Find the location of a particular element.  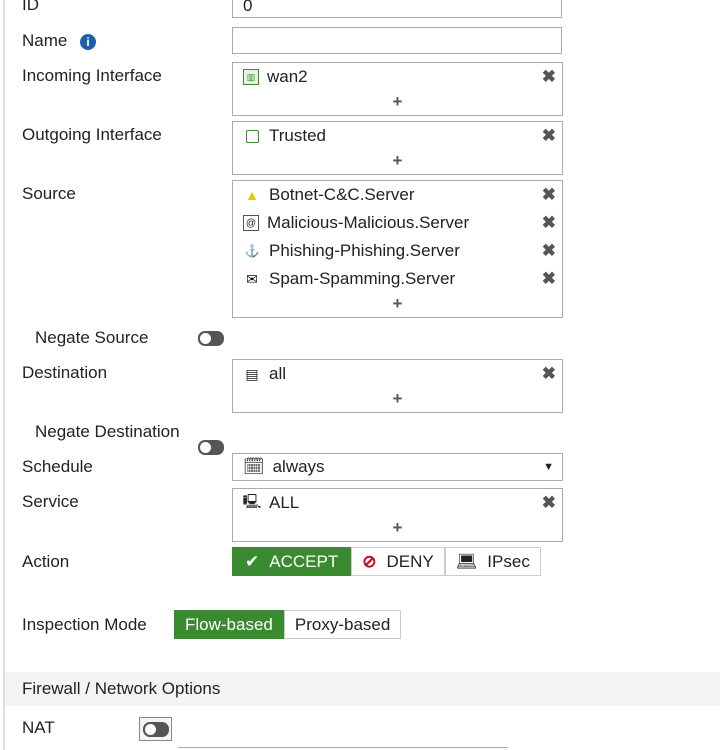

id-label: ID is located at coordinates (30, 7).